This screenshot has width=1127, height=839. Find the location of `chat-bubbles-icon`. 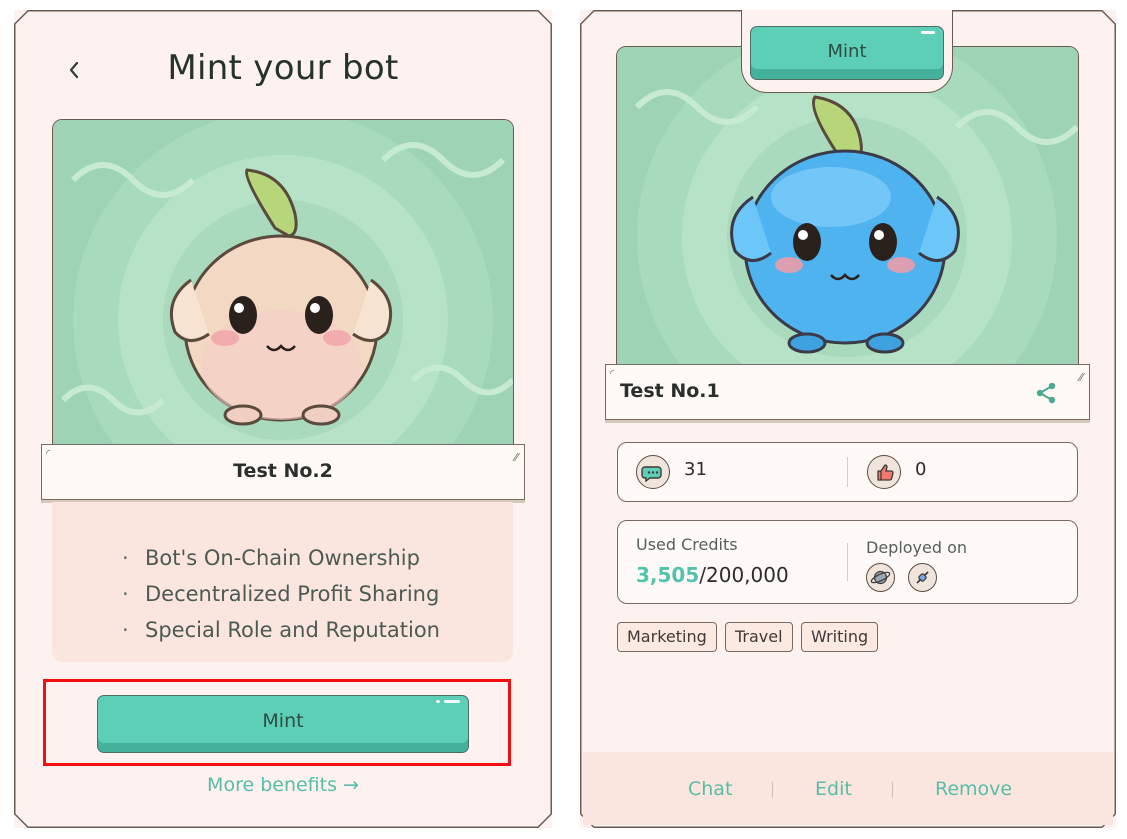

chat-bubbles-icon is located at coordinates (653, 472).